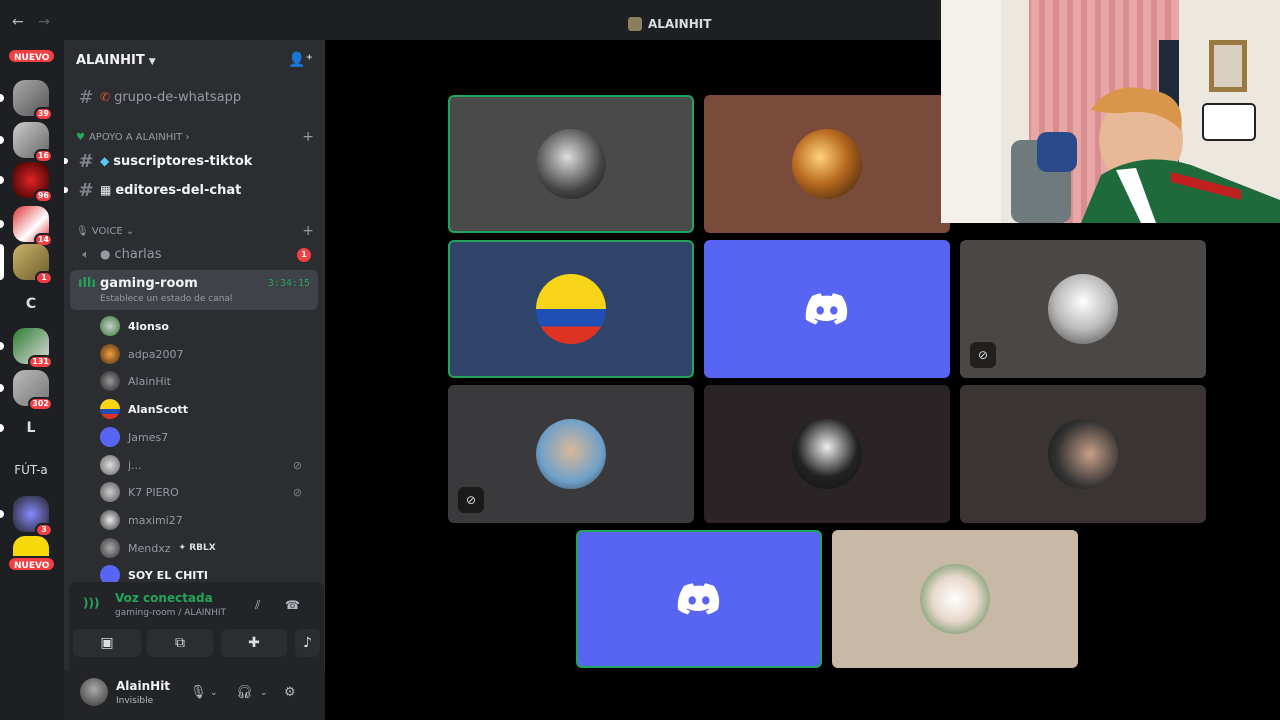 This screenshot has height=720, width=1280. What do you see at coordinates (178, 97) in the screenshot?
I see `channel-label: grupo-de-whatsapp` at bounding box center [178, 97].